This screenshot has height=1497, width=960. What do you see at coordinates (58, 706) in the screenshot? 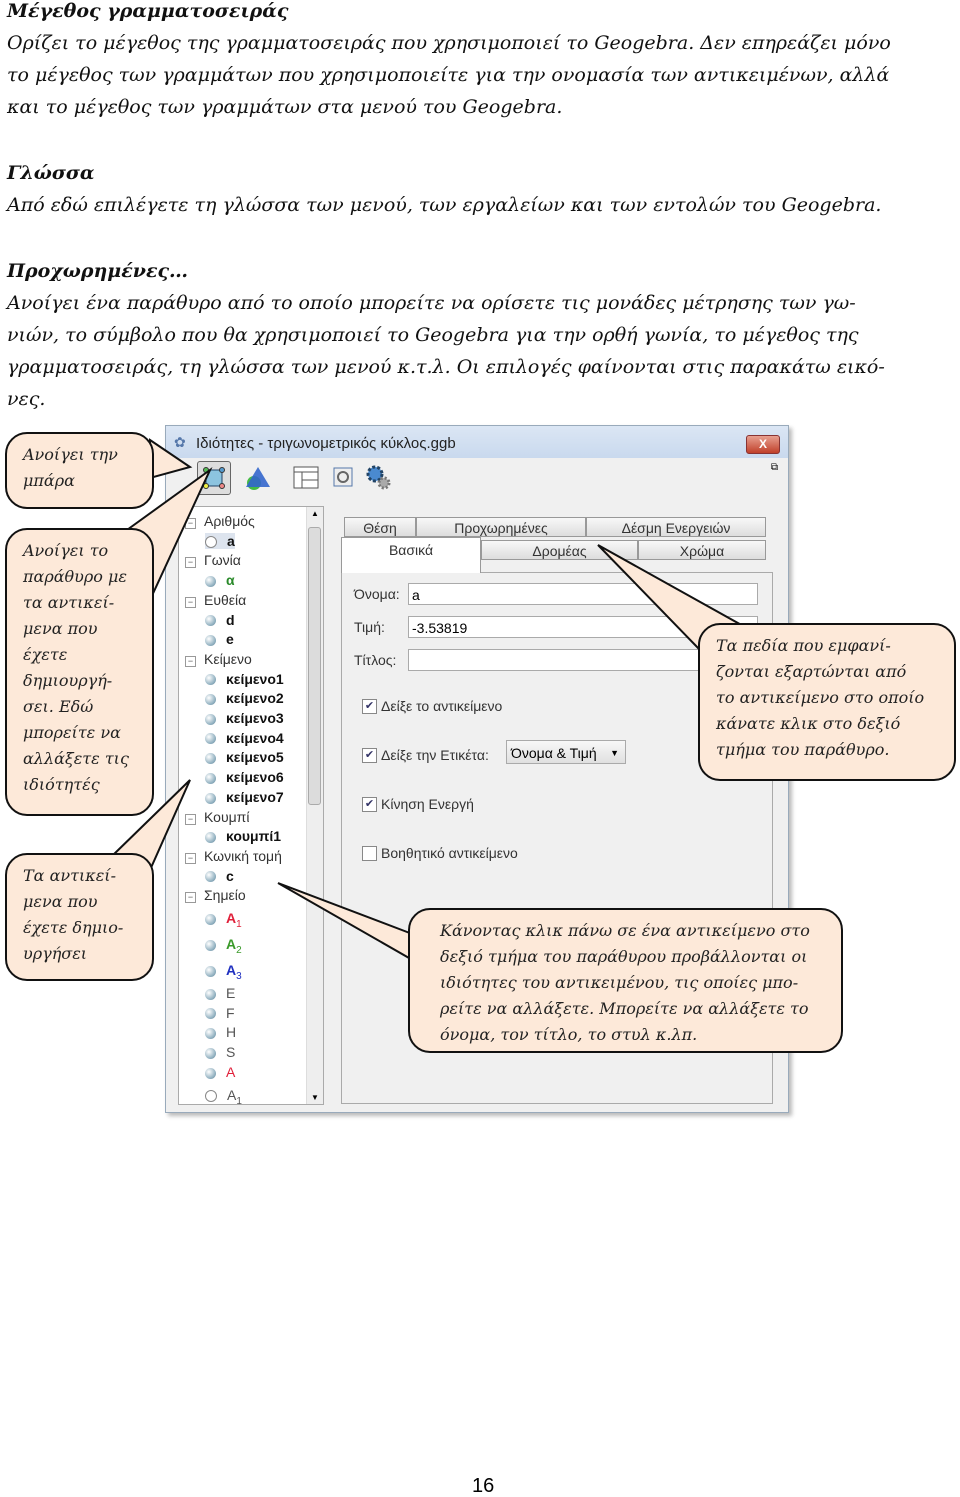
I see `callout-line: σει. Εδώ` at bounding box center [58, 706].